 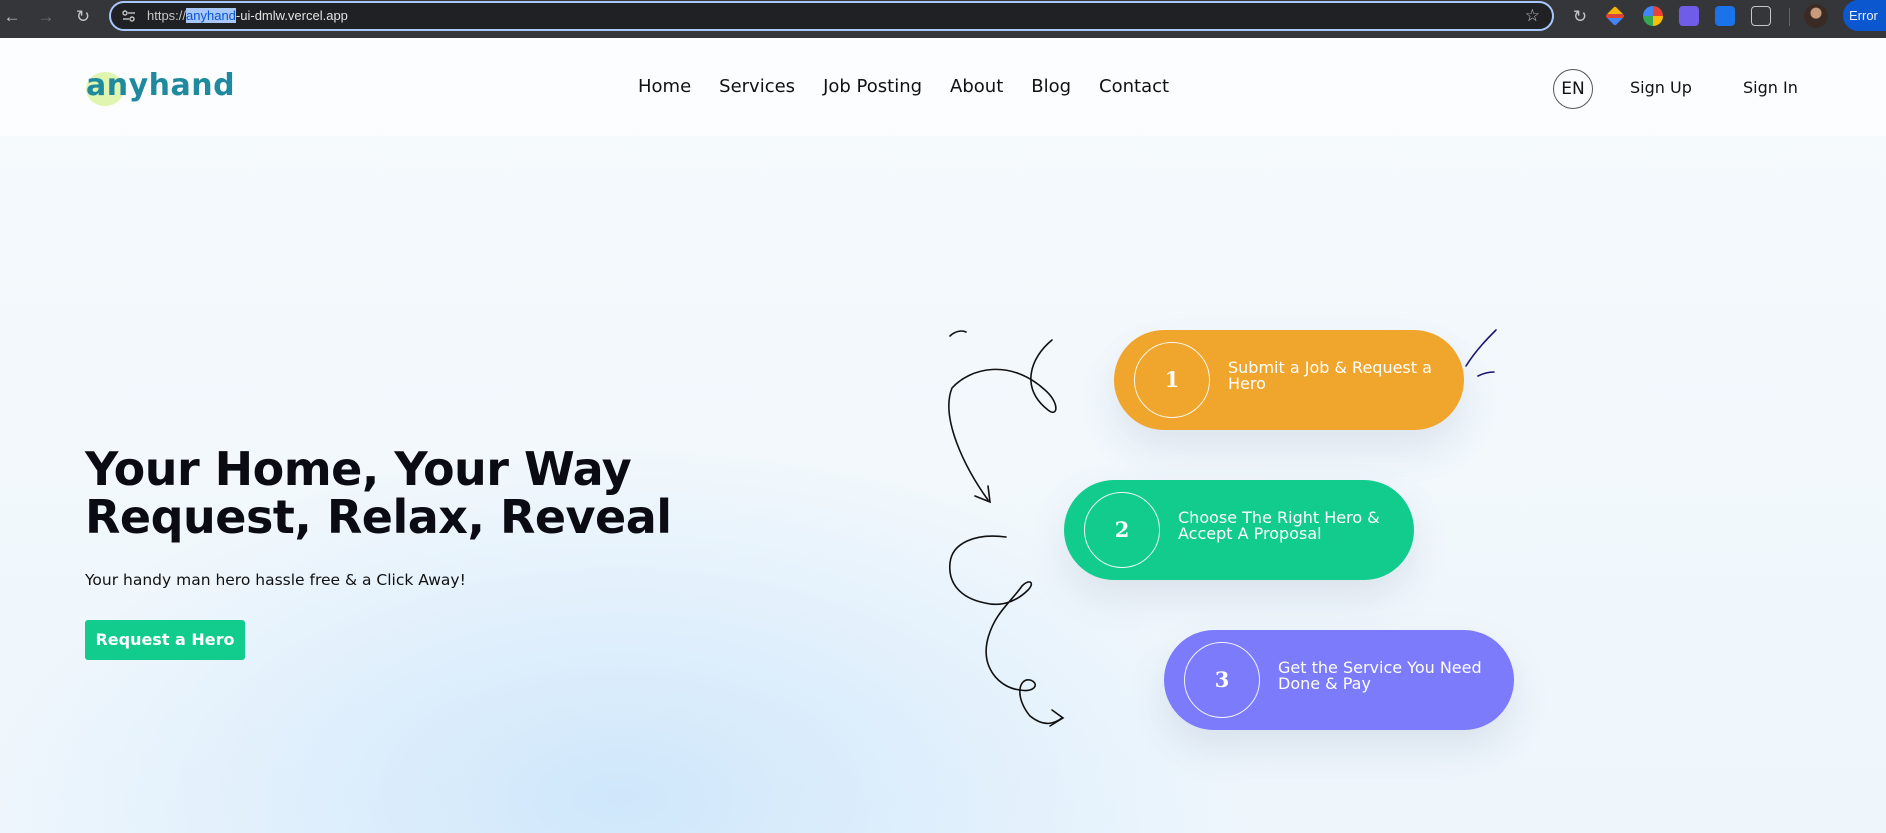 I want to click on logo-text: anyhand, so click(x=161, y=85).